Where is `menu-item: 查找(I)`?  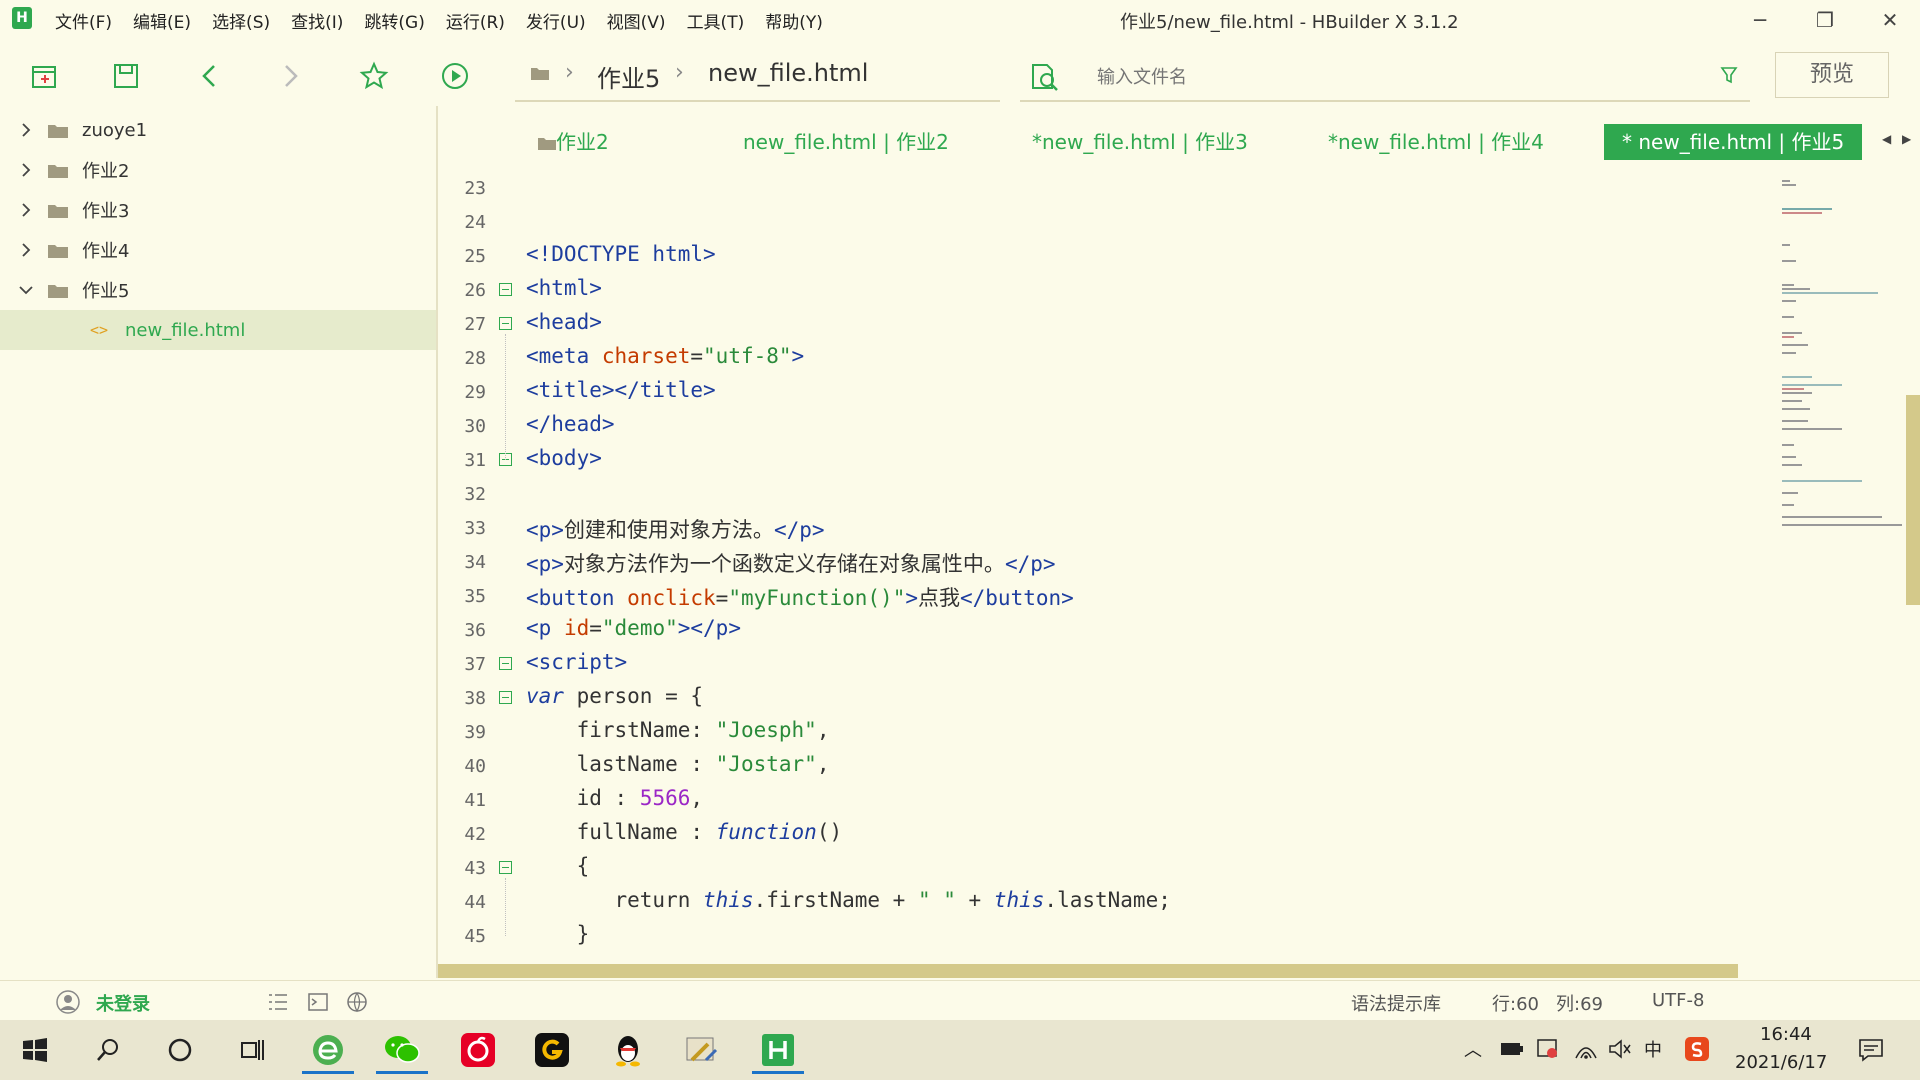
menu-item: 查找(I) is located at coordinates (317, 20).